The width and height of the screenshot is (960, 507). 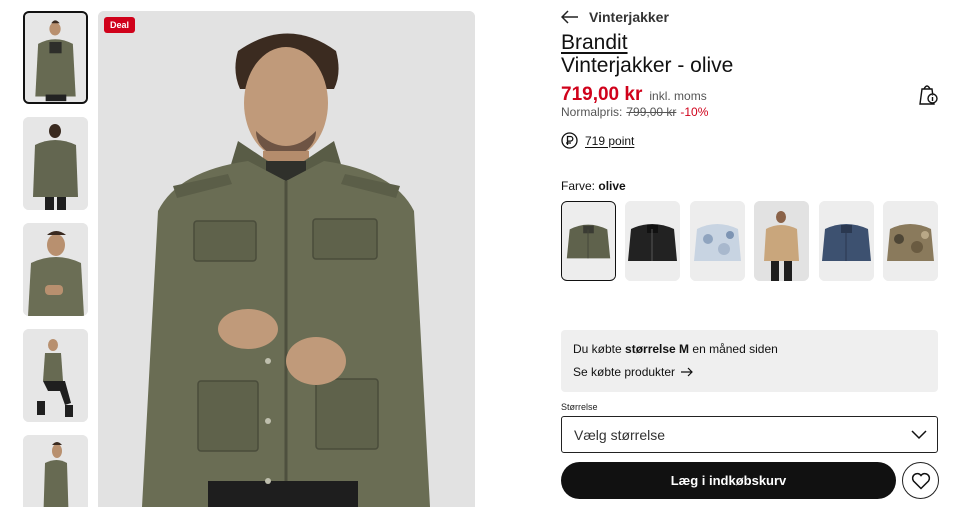 I want to click on size-label: Størrelse, so click(x=579, y=407).